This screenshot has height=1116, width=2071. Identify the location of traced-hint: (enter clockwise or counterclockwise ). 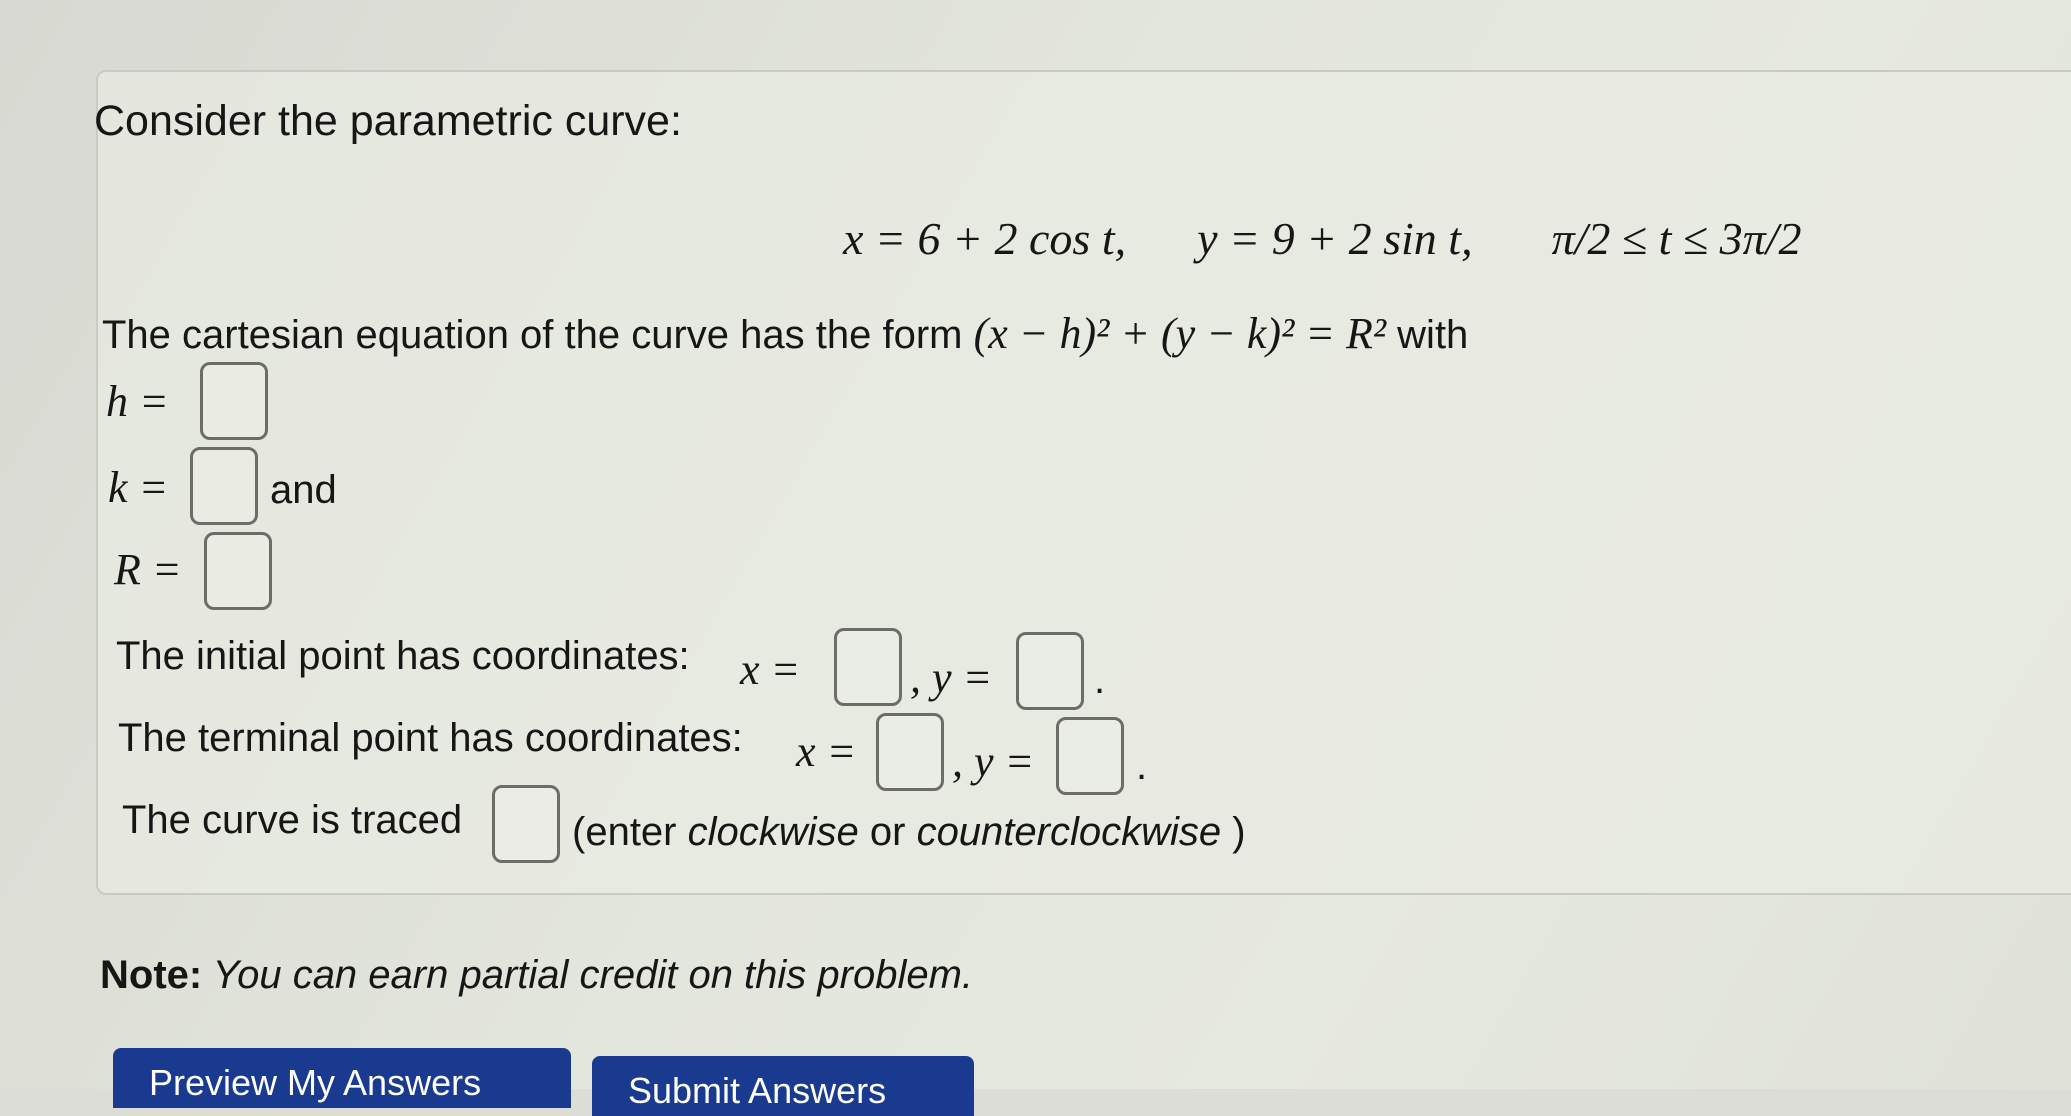
(909, 832).